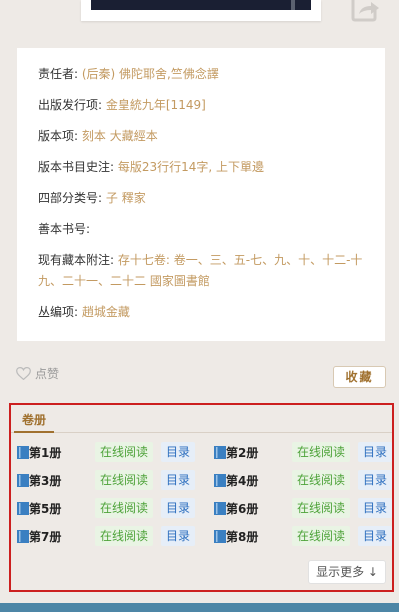 Image resolution: width=399 pixels, height=612 pixels. What do you see at coordinates (58, 136) in the screenshot?
I see `info-label: 版本项:` at bounding box center [58, 136].